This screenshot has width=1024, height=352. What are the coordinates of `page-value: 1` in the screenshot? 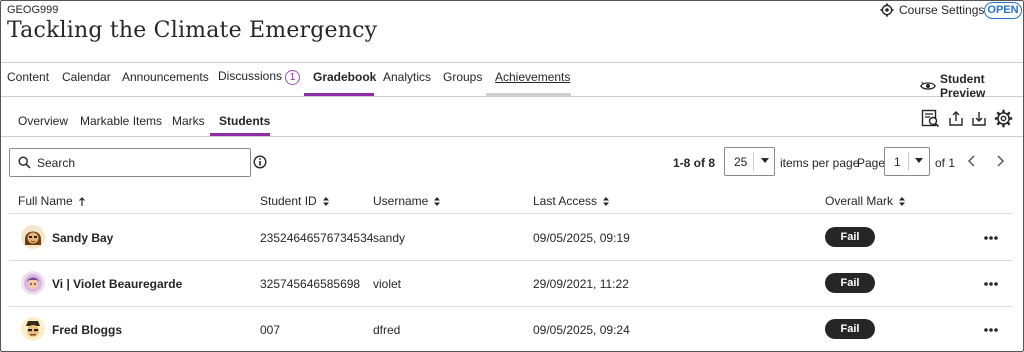 It's located at (897, 162).